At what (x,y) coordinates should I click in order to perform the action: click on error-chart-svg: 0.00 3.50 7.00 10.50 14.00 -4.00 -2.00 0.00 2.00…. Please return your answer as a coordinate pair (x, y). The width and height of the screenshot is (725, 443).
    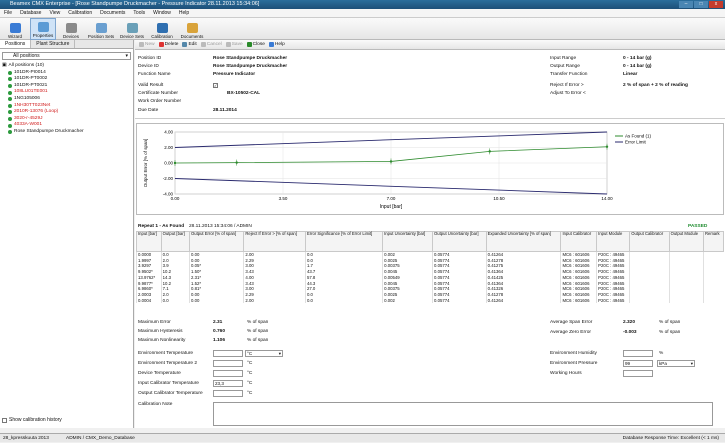
    Looking at the image, I should click on (397, 170).